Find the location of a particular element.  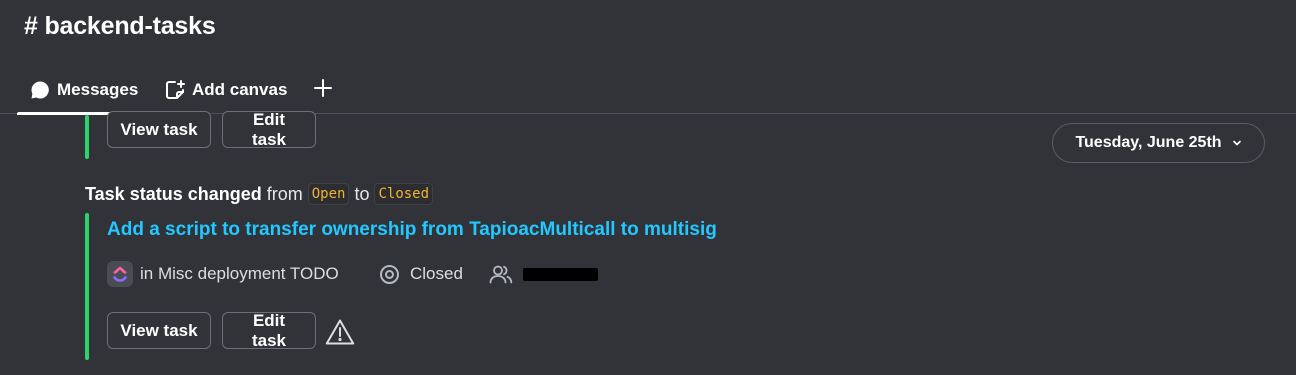

clickup-logo-icon is located at coordinates (120, 274).